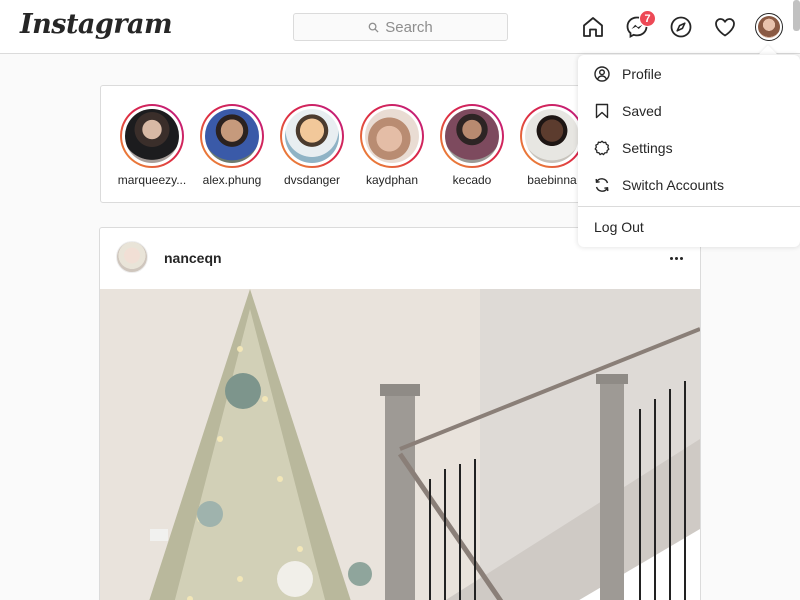 The height and width of the screenshot is (600, 800). I want to click on switch-icon, so click(602, 184).